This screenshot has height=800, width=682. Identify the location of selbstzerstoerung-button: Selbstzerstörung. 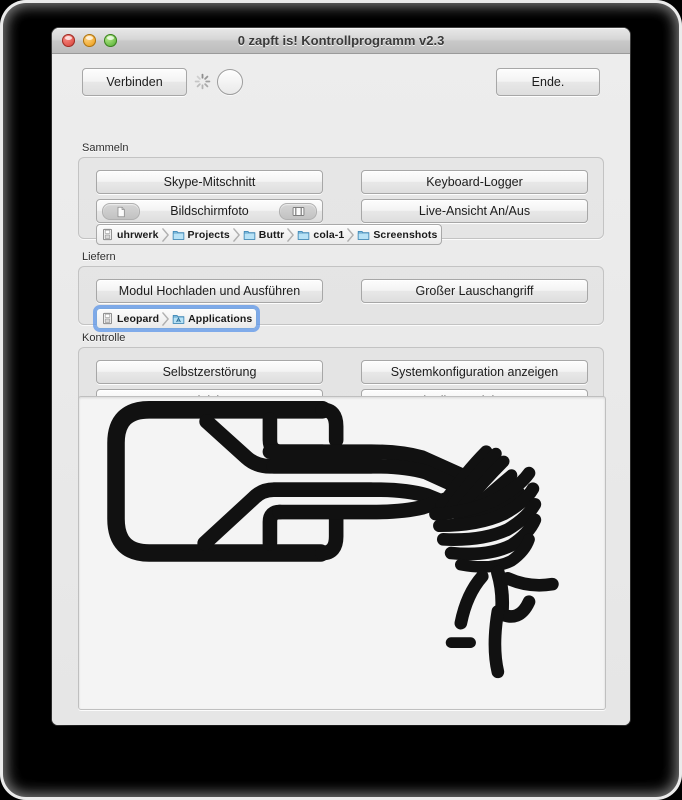
(209, 372).